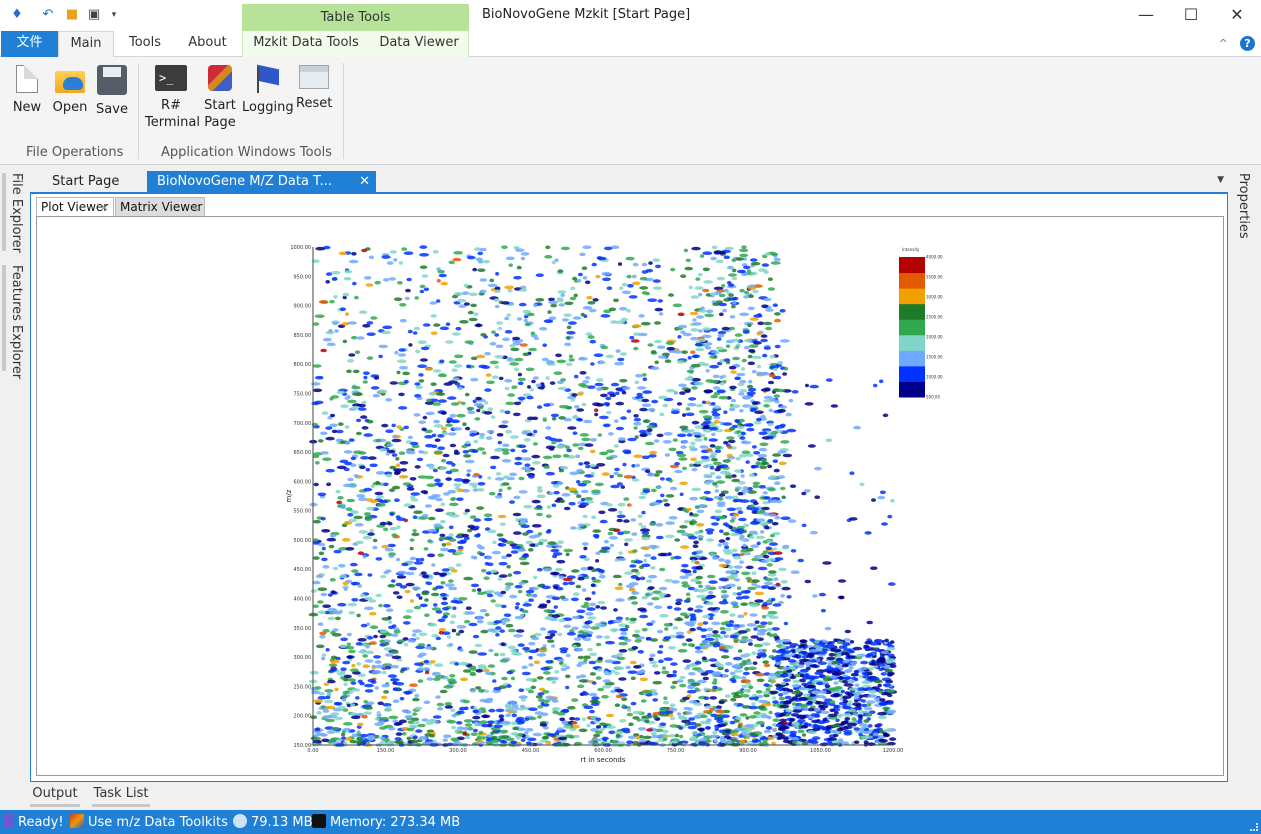  Describe the element at coordinates (1191, 15) in the screenshot. I see `maximize-button: ☐` at that location.